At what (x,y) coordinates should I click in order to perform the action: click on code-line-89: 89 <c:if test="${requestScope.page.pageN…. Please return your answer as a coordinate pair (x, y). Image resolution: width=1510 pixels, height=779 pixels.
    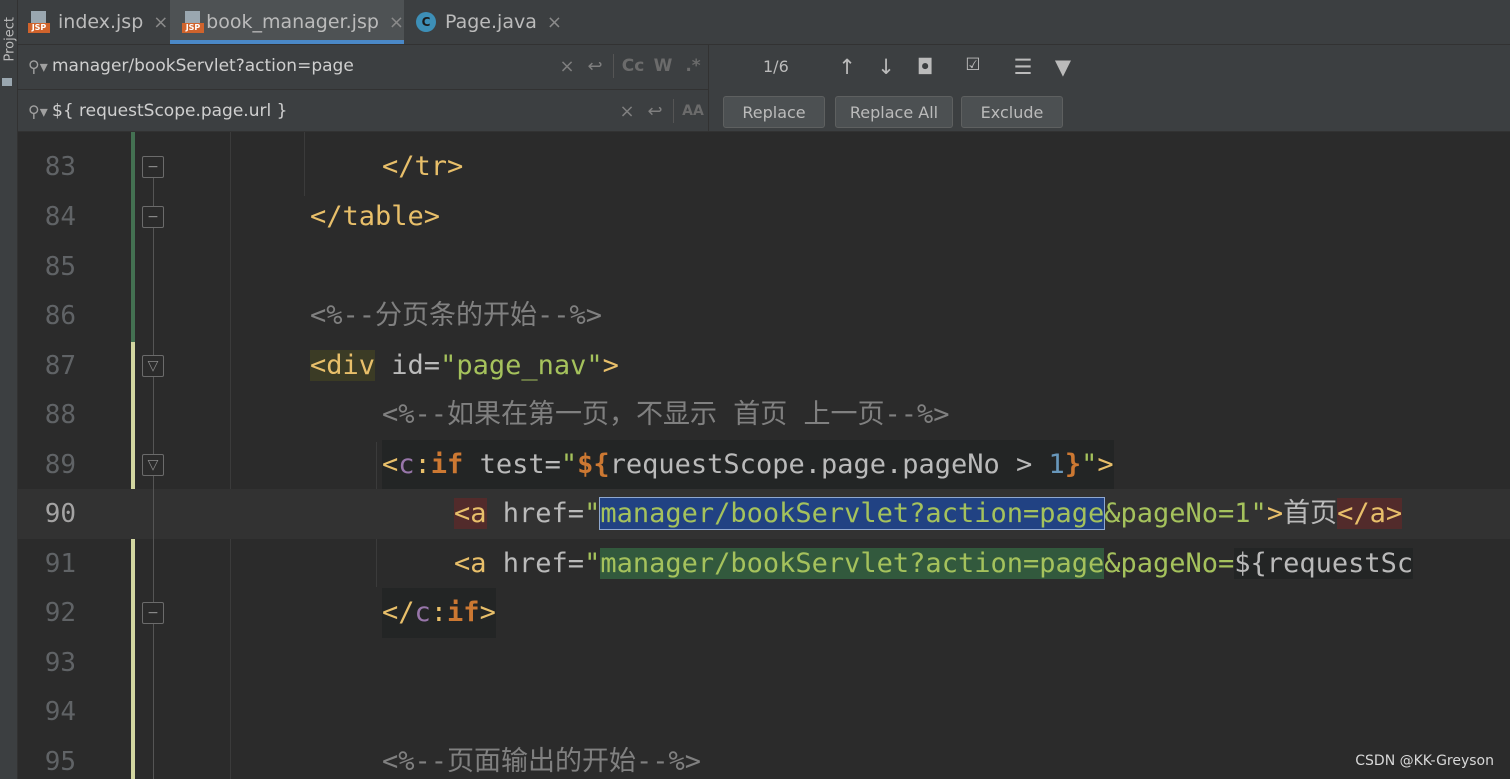
    Looking at the image, I should click on (764, 465).